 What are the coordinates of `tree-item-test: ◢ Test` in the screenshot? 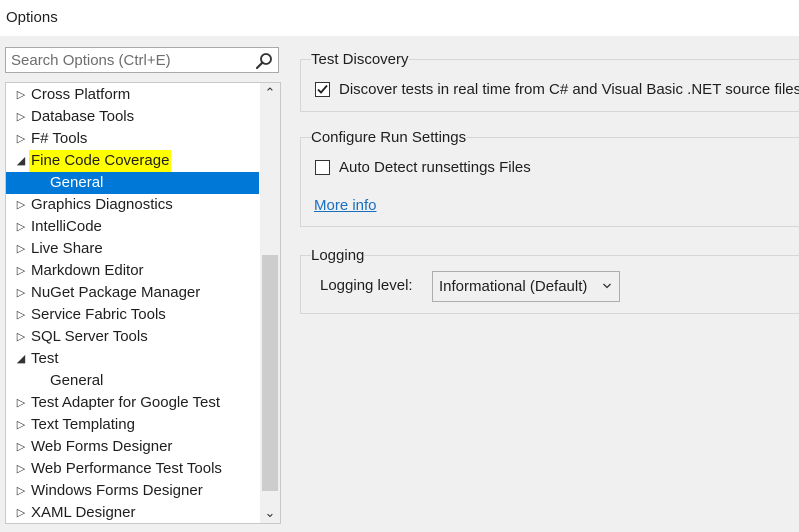 It's located at (132, 359).